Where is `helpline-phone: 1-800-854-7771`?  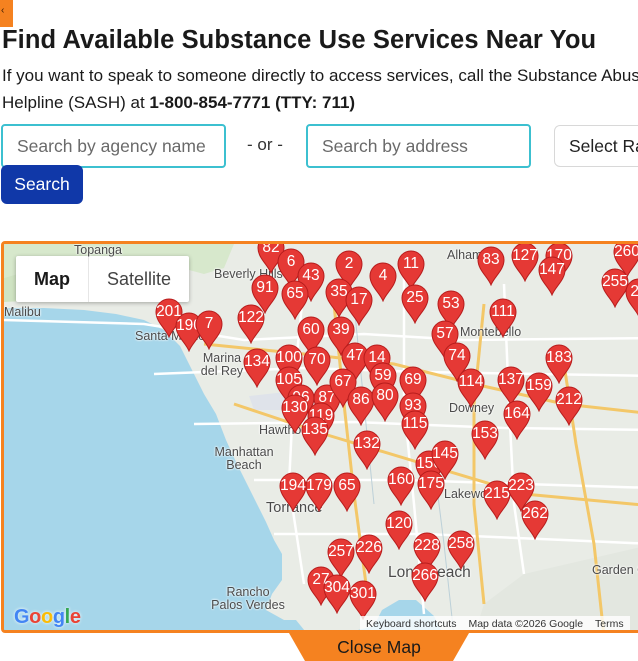
helpline-phone: 1-800-854-7771 is located at coordinates (209, 102).